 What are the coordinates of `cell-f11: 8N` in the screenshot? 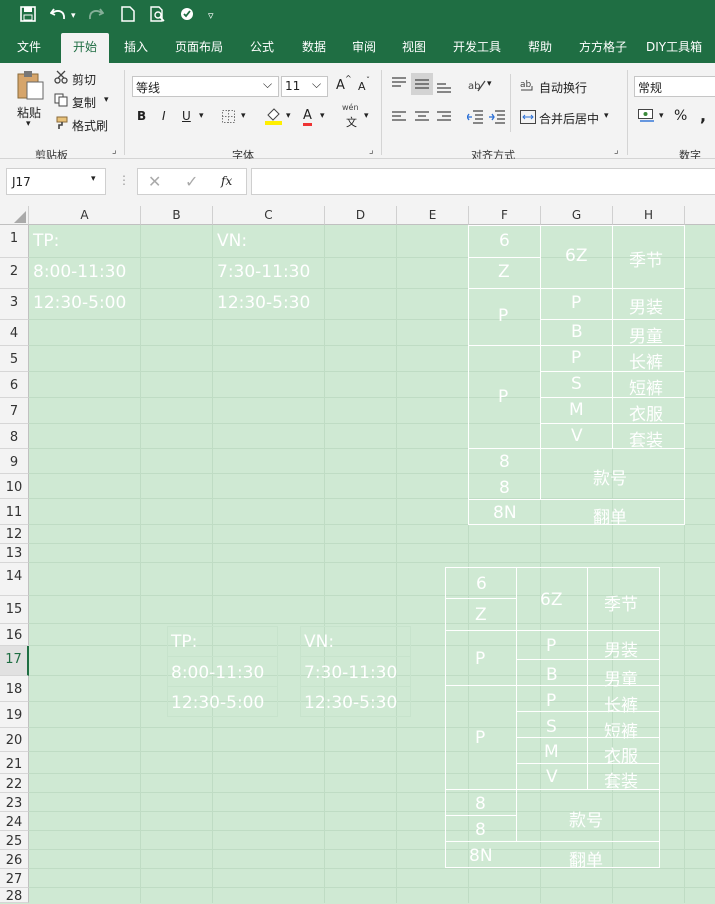 It's located at (505, 513).